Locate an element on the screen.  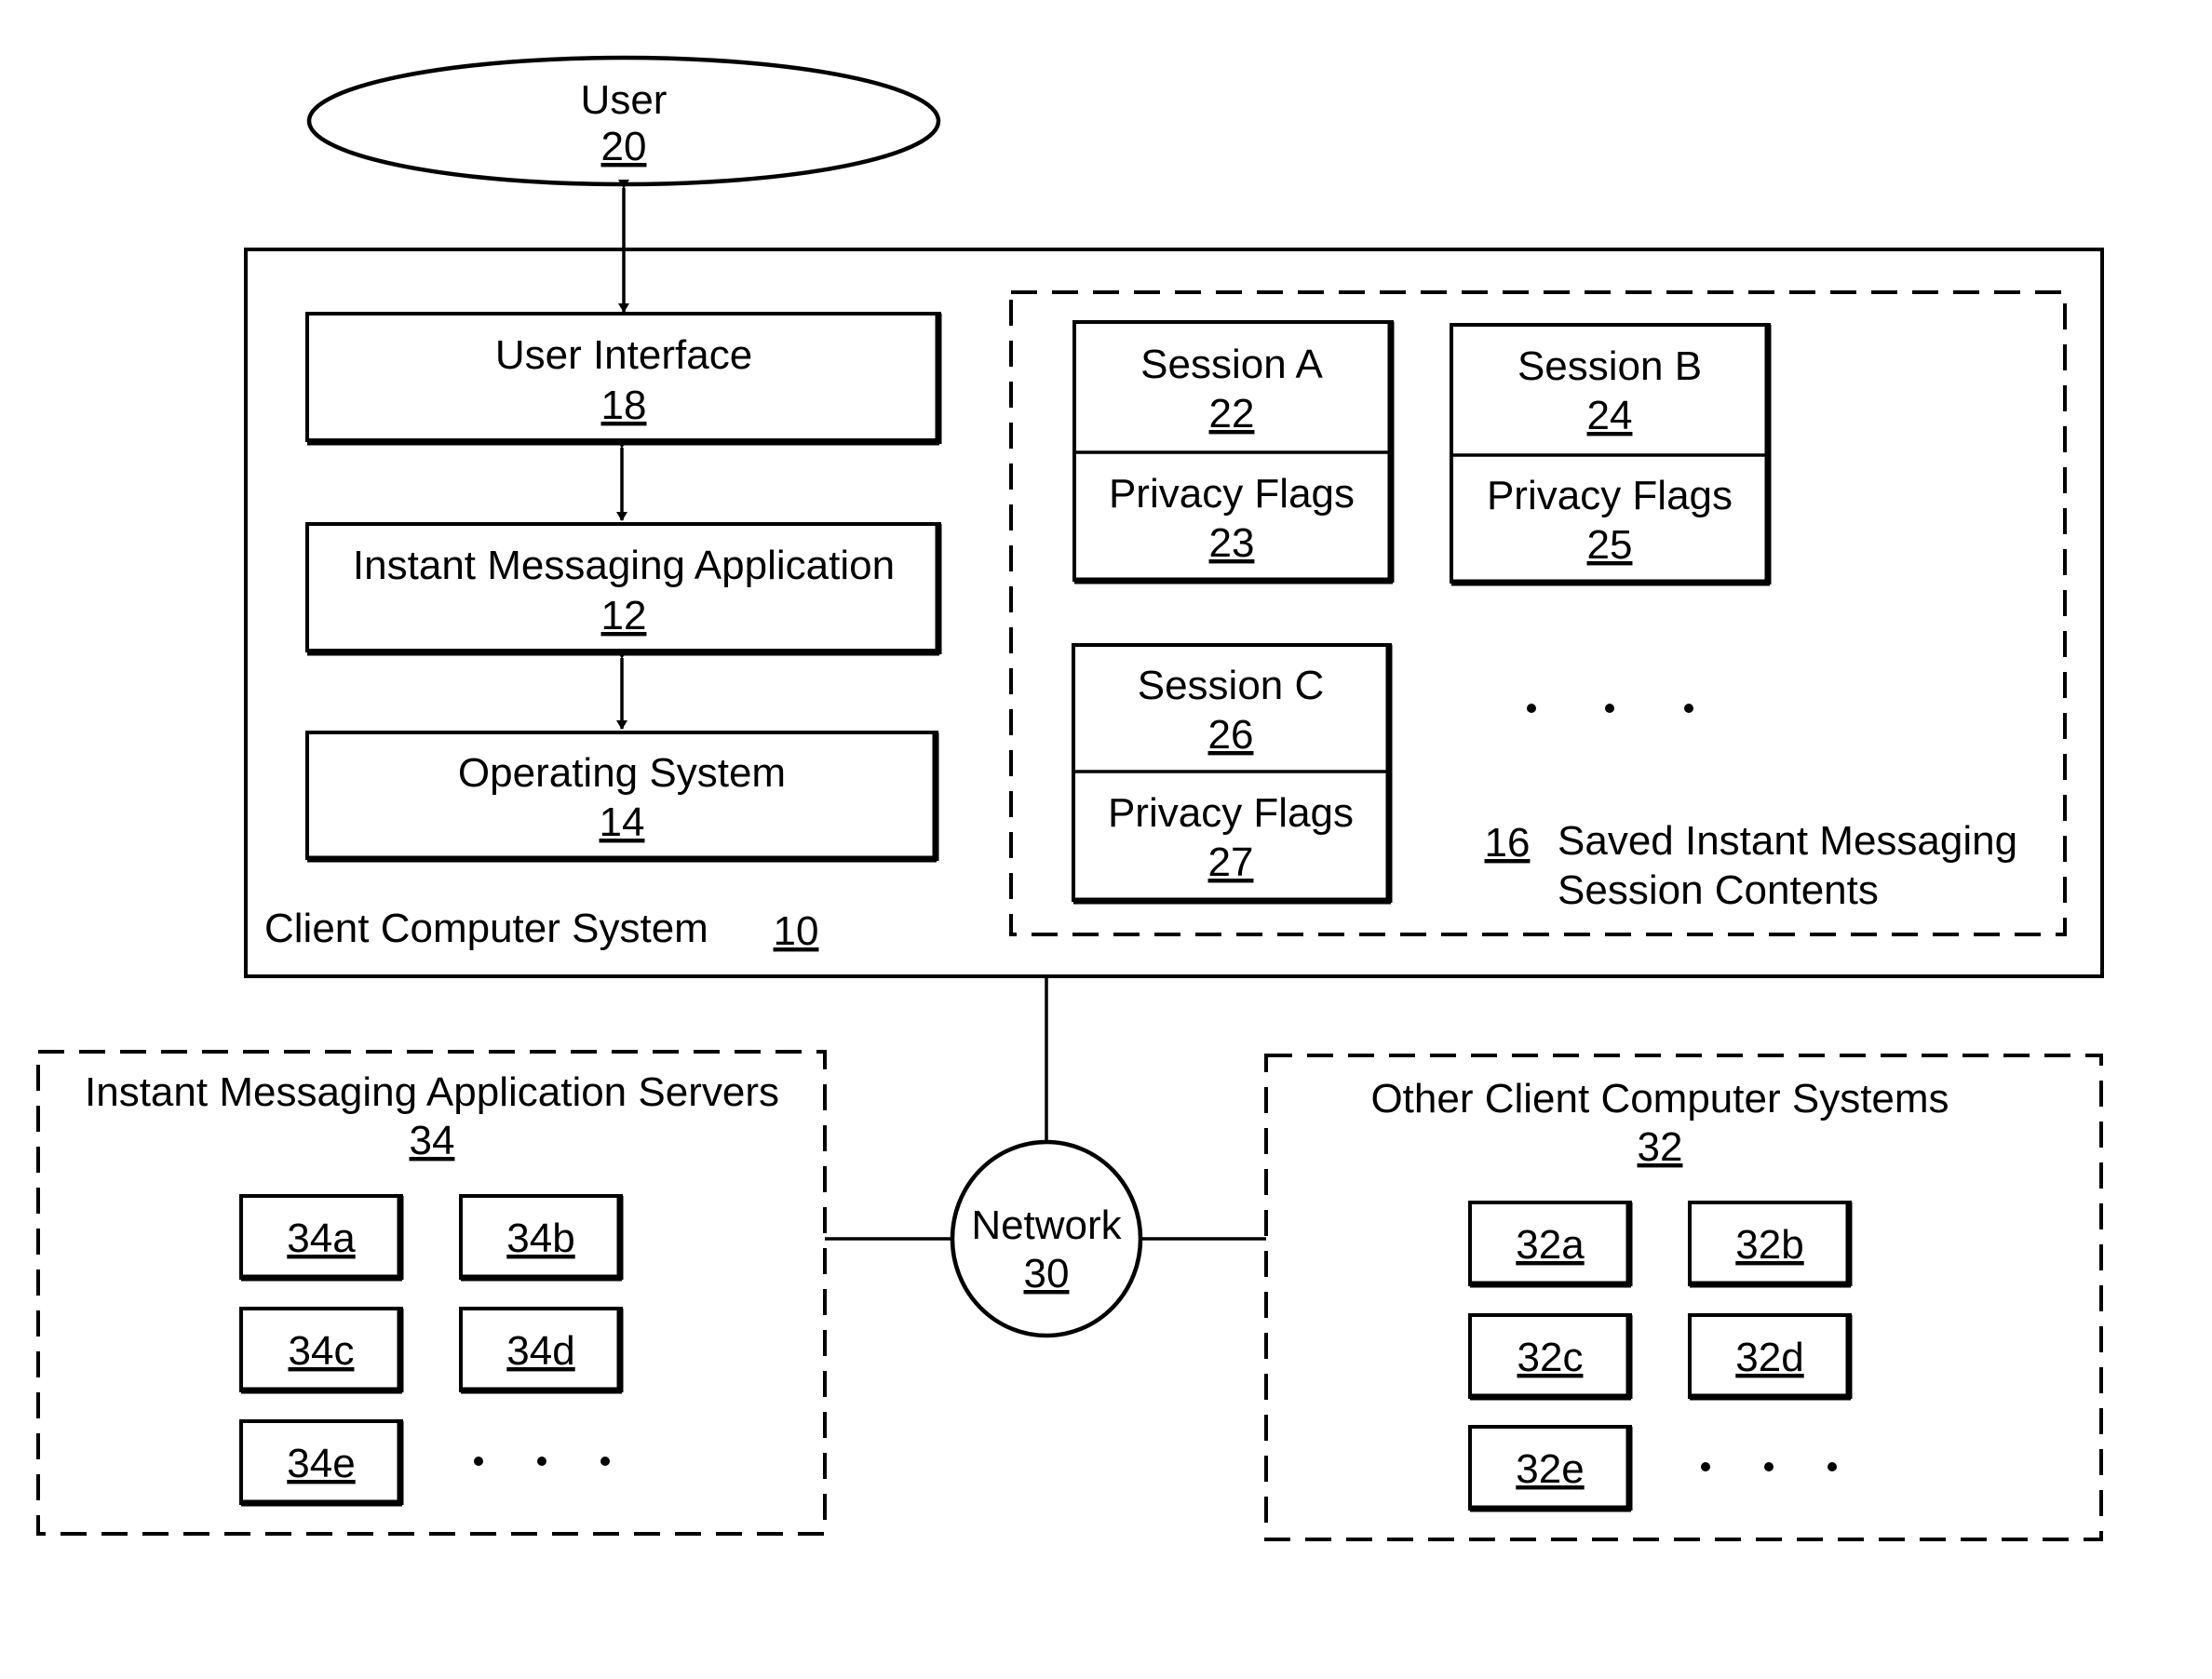
im-application-box: Instant Messaging Application 12 is located at coordinates (623, 589).